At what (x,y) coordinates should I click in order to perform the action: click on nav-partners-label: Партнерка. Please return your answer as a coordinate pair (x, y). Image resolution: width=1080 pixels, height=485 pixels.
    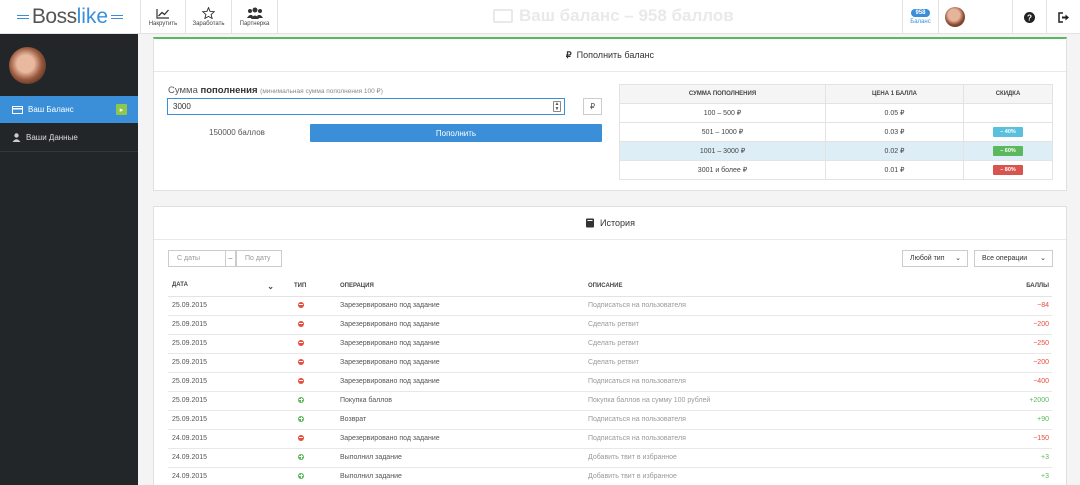
    Looking at the image, I should click on (254, 24).